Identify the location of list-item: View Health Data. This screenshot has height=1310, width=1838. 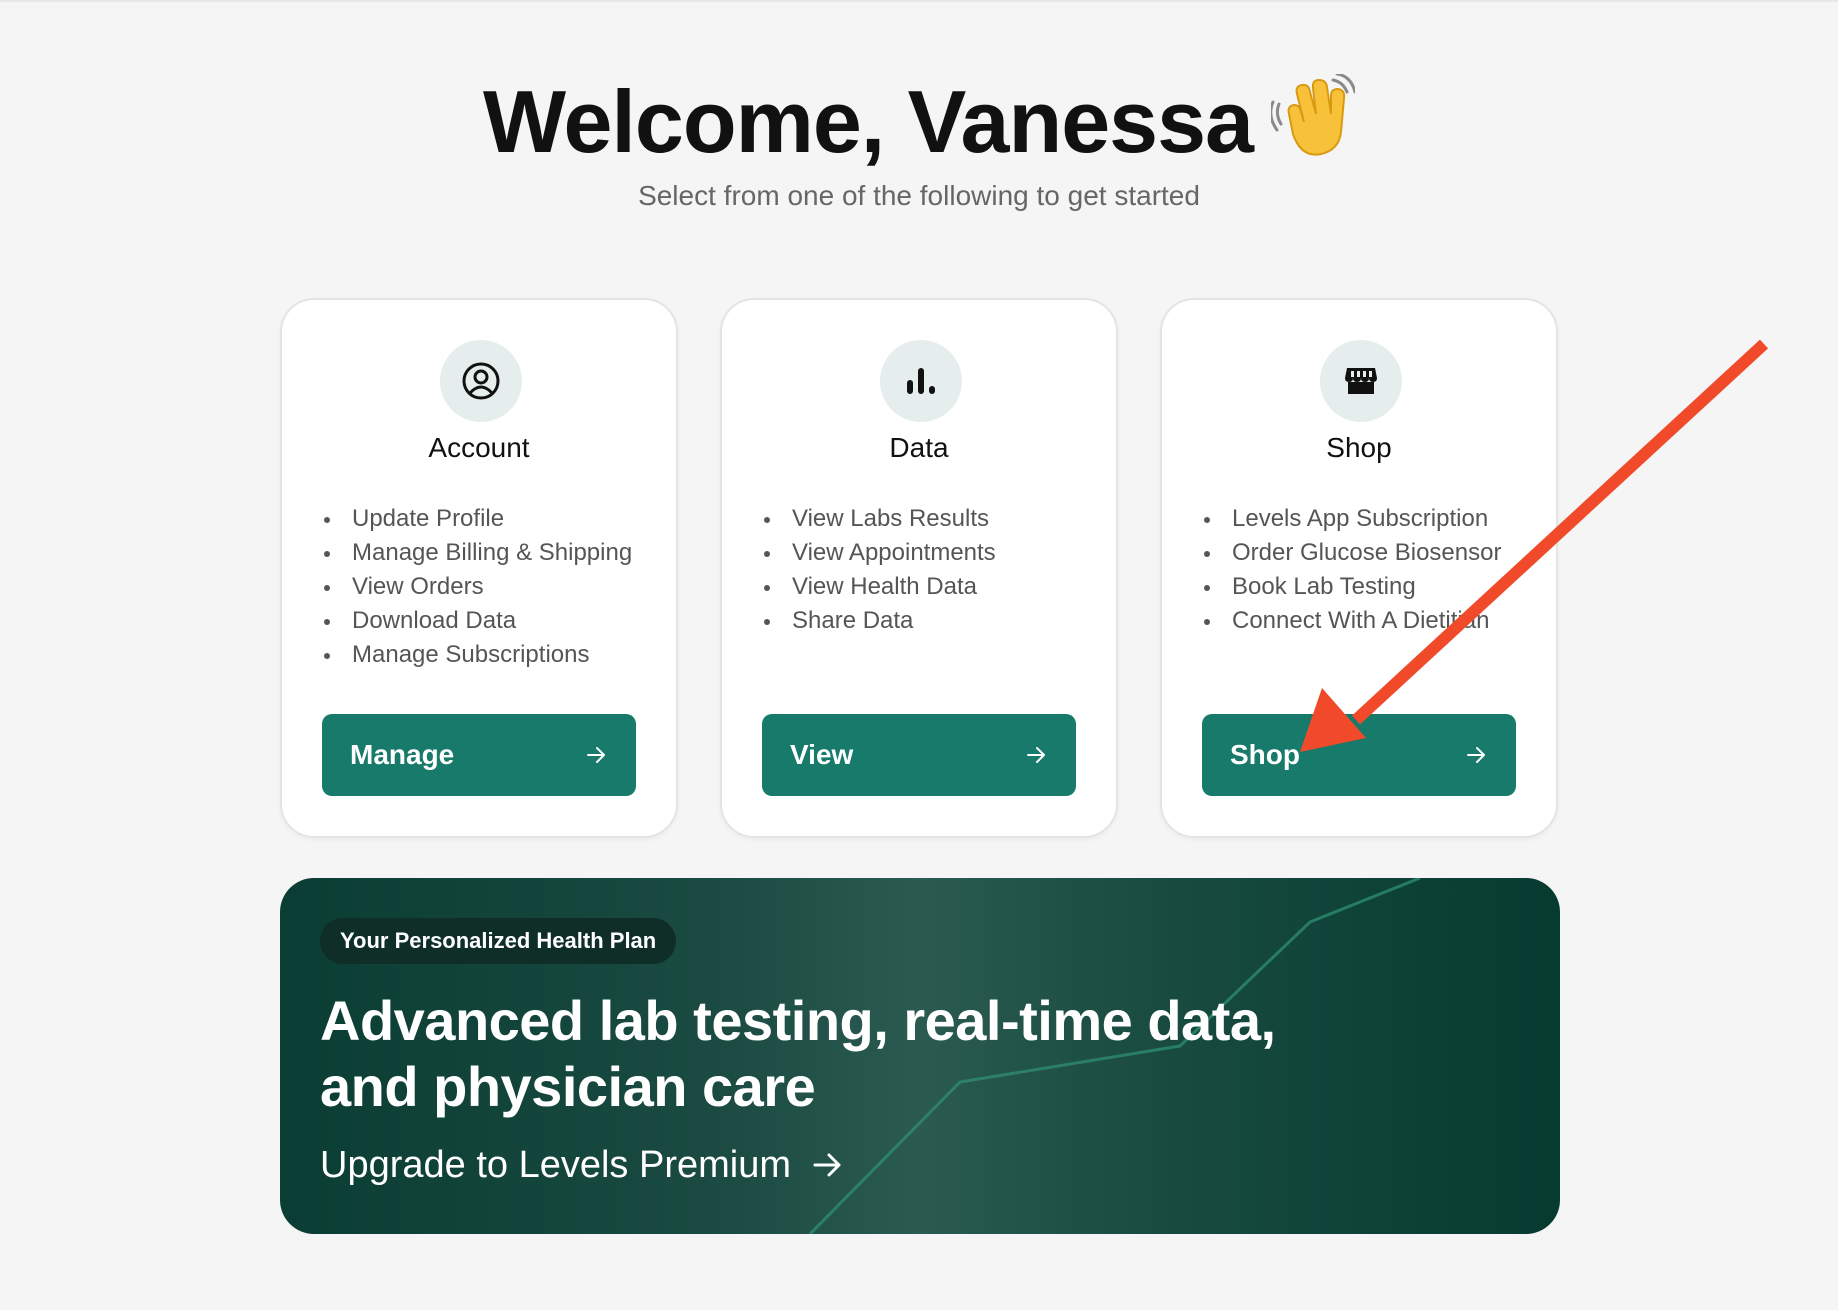
(932, 587).